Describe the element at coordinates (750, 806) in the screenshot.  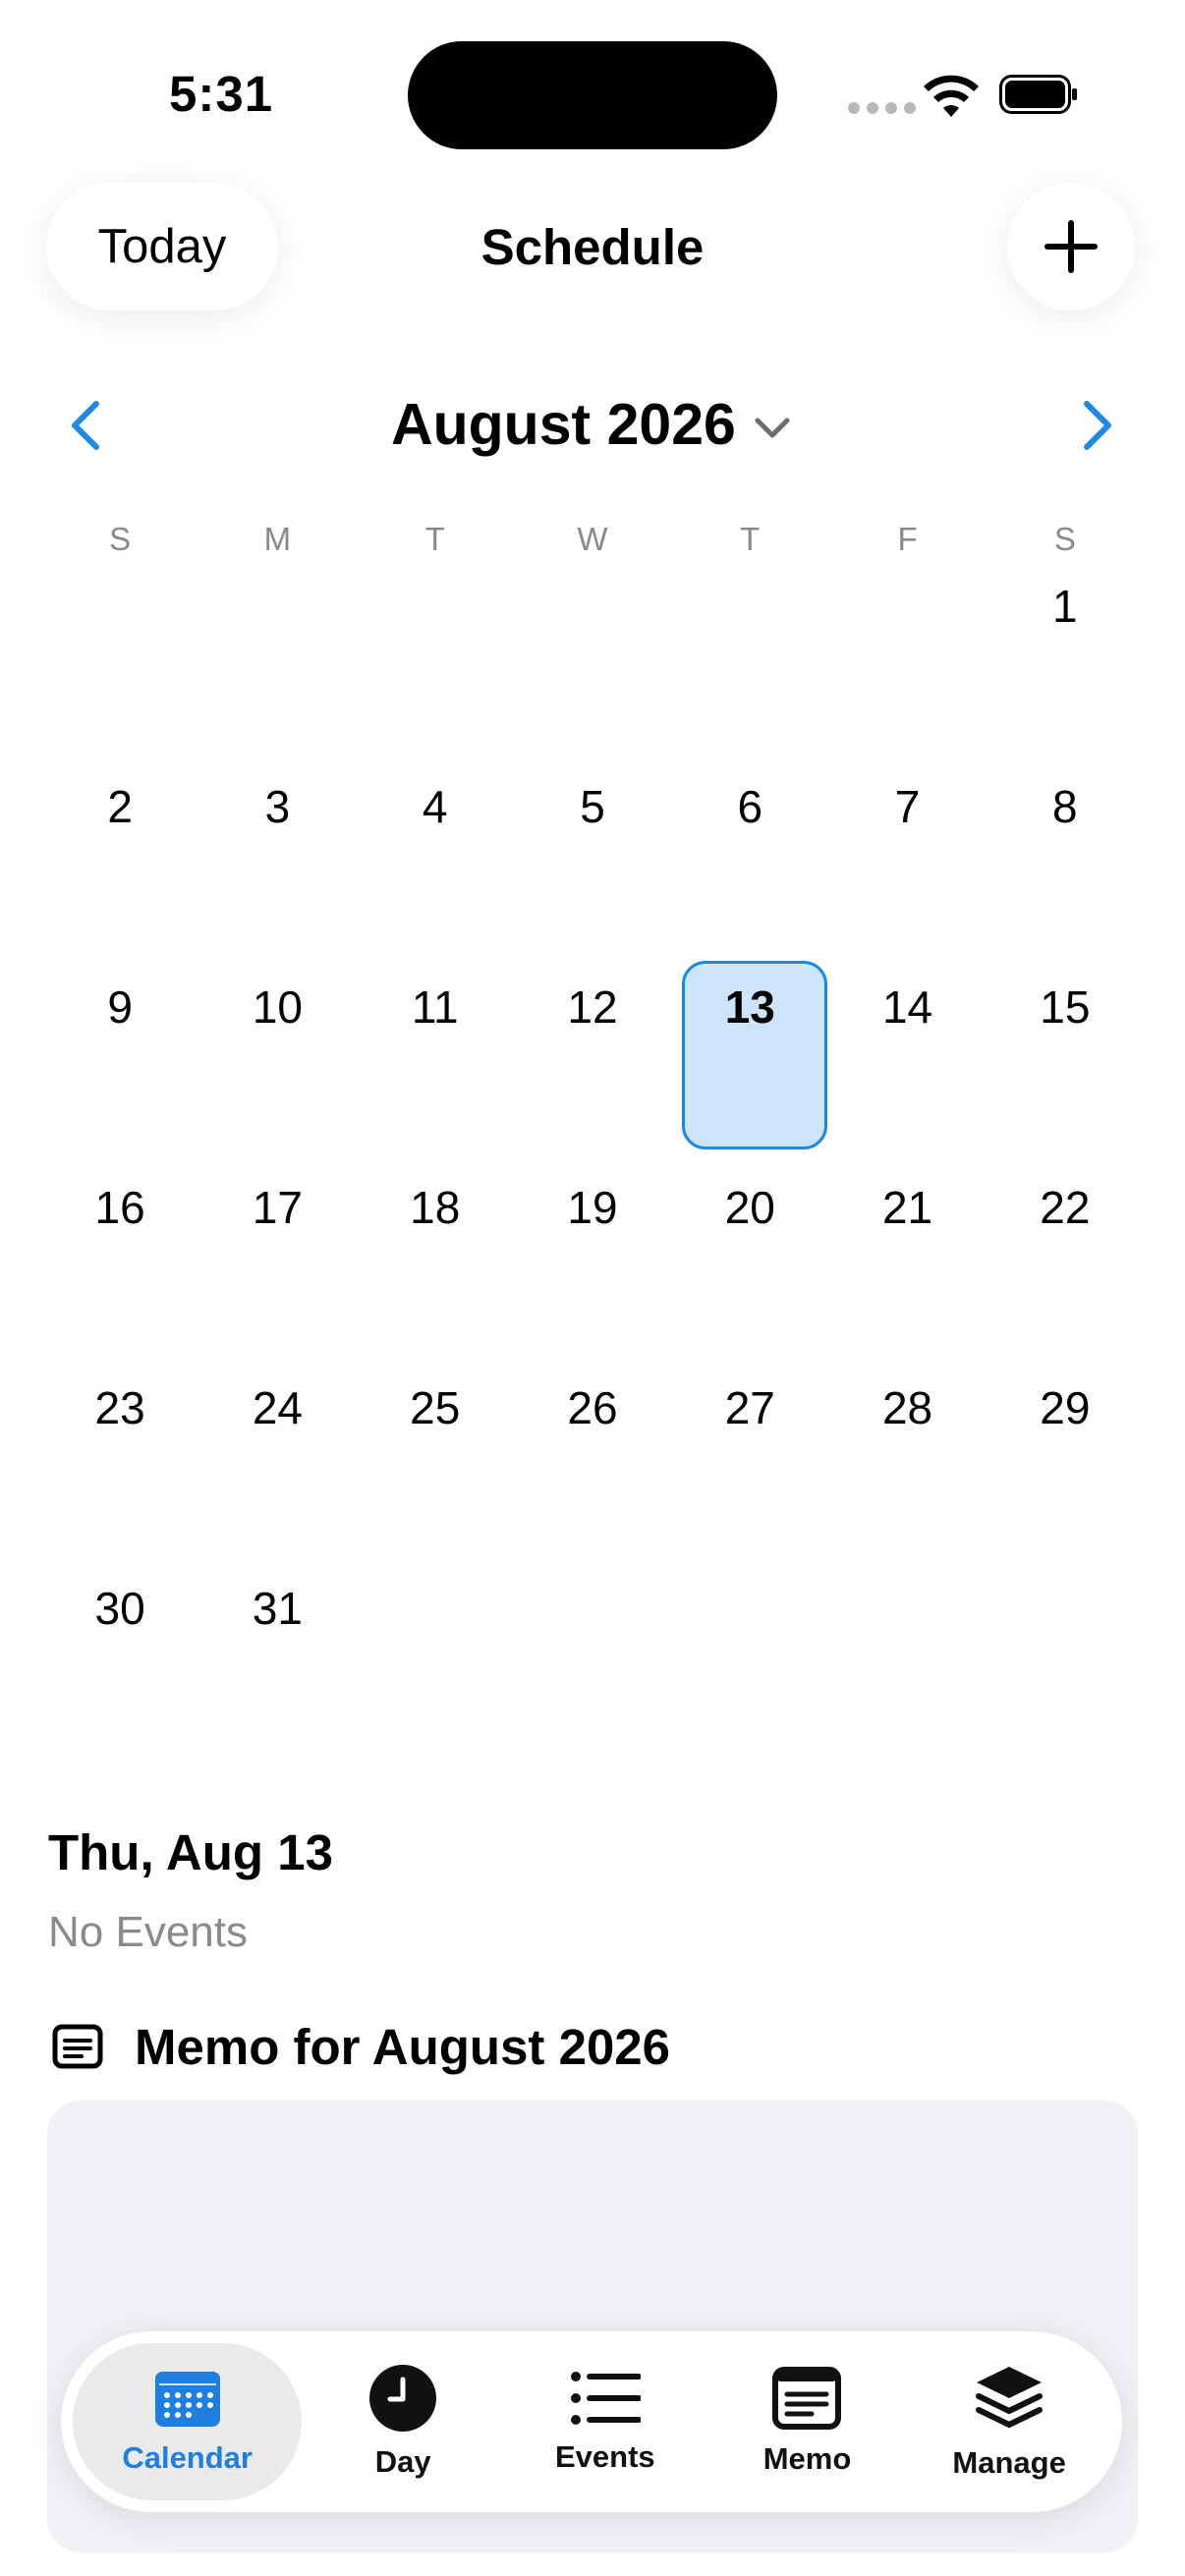
I see `day-number: 6` at that location.